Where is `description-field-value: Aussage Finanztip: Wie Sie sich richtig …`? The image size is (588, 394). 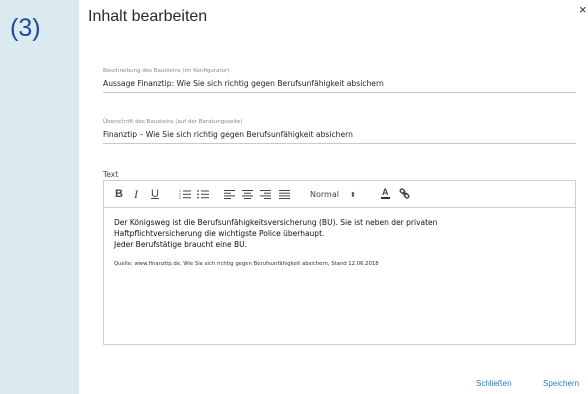 description-field-value: Aussage Finanztip: Wie Sie sich richtig … is located at coordinates (339, 84).